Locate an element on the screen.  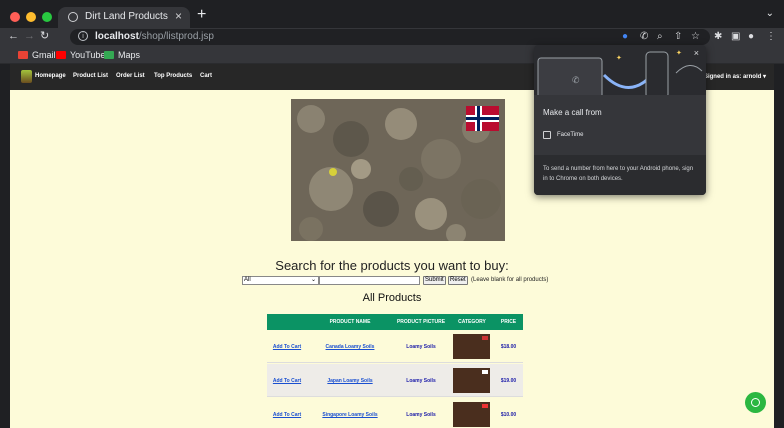
col-product-name: PRODUCT NAME is located at coordinates (350, 322).